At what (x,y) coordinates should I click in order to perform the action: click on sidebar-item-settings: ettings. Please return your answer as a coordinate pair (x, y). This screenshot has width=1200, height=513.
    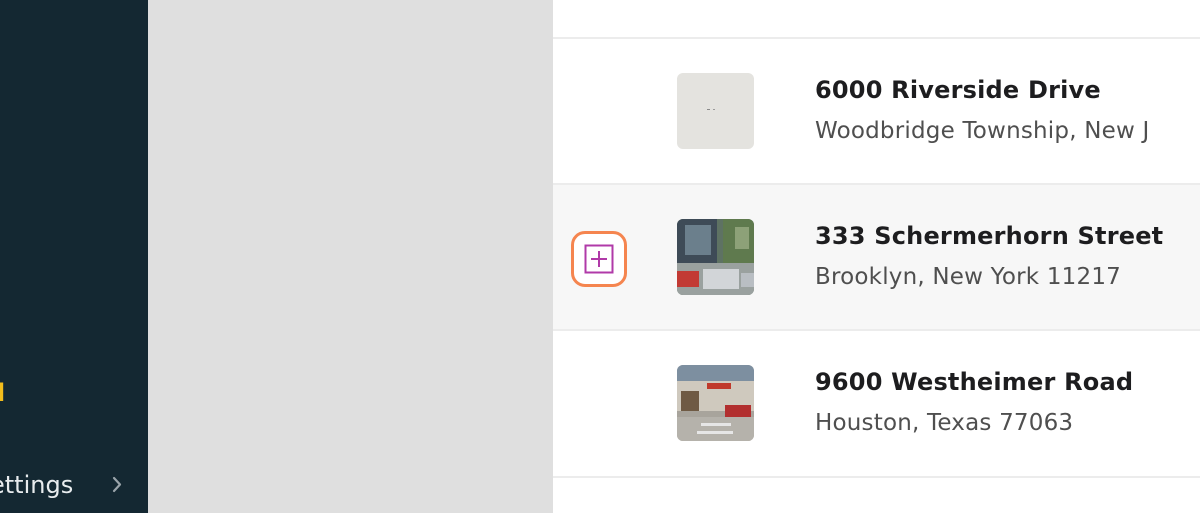
    Looking at the image, I should click on (36, 485).